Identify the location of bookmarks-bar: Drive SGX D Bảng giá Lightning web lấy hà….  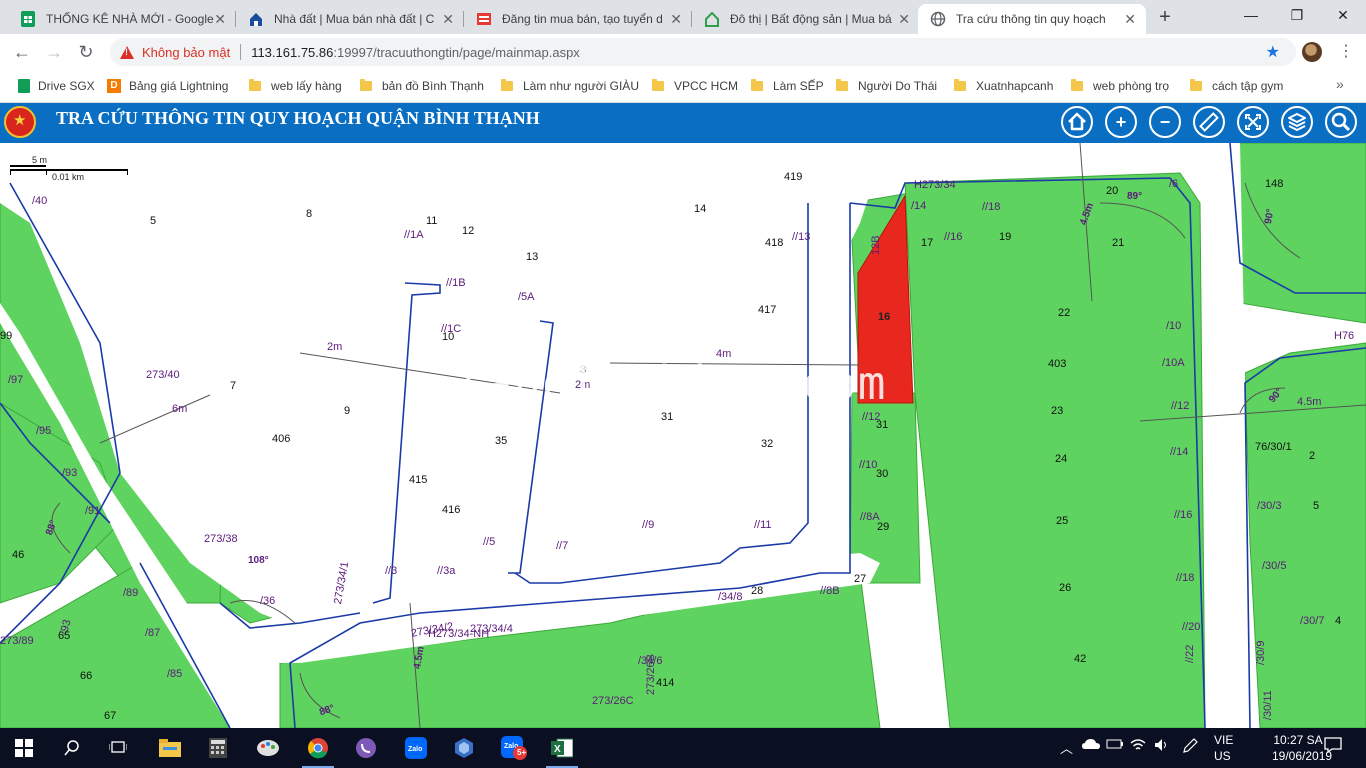
(683, 86).